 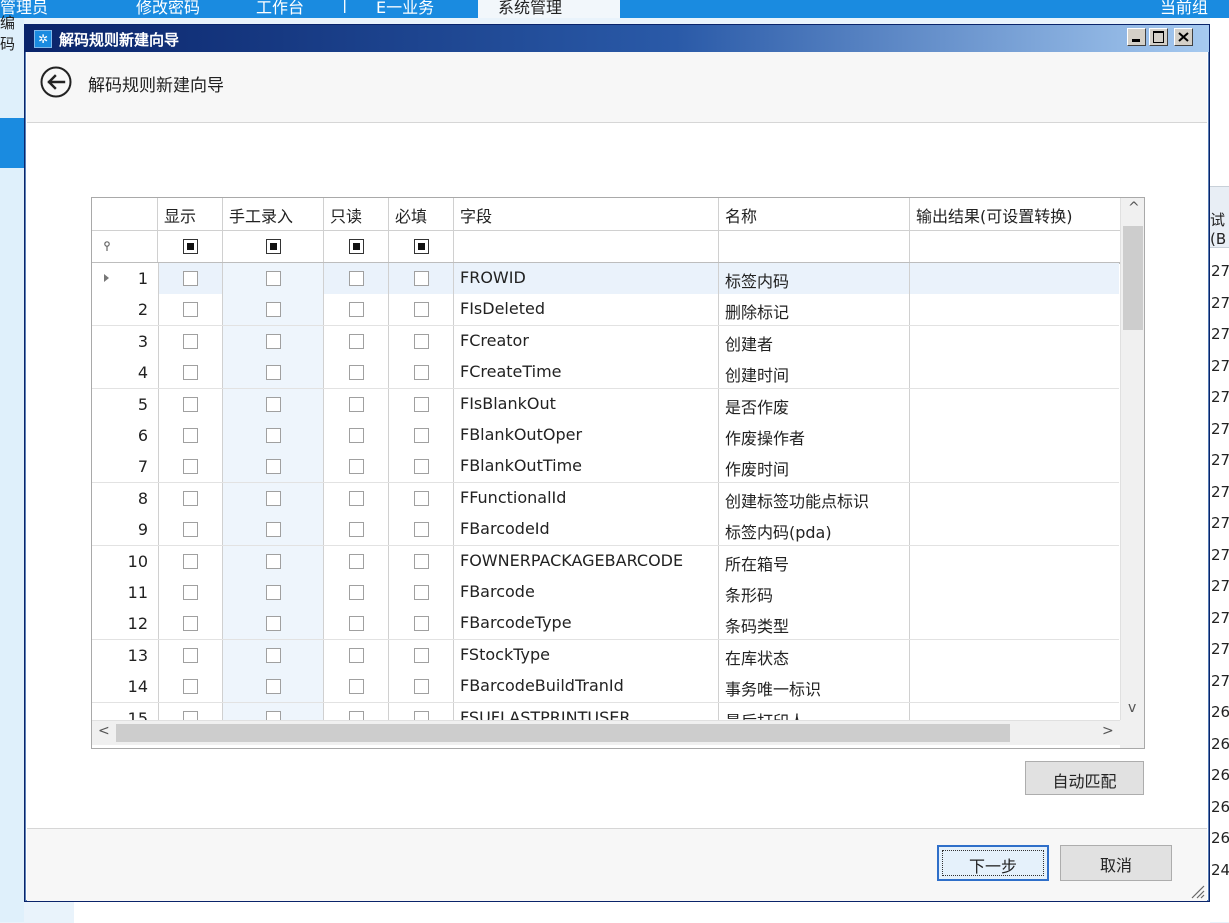 I want to click on row-header: 11, so click(x=125, y=592).